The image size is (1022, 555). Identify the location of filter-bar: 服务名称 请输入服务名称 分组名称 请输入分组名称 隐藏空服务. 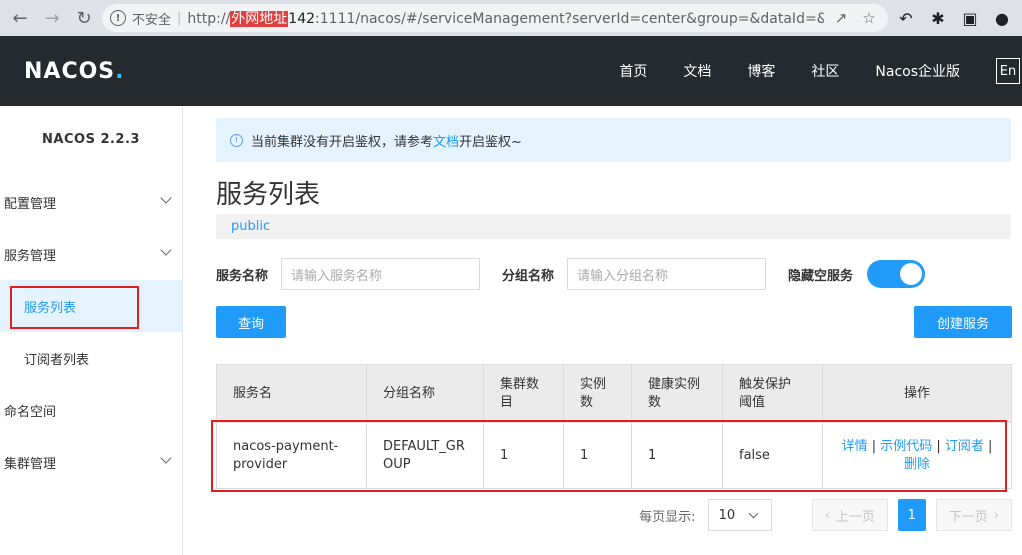
(614, 274).